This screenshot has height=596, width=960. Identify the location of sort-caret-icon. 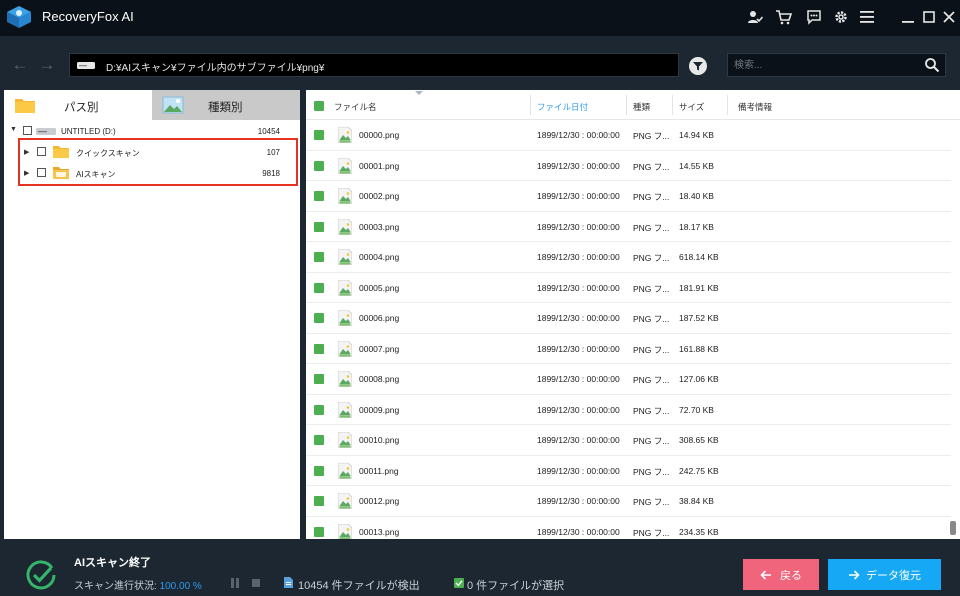
(419, 93).